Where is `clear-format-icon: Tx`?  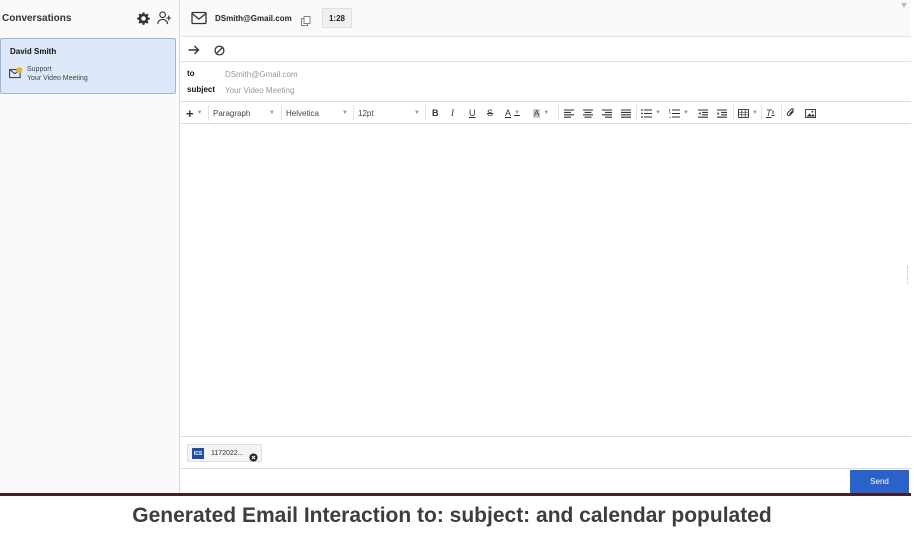
clear-format-icon: Tx is located at coordinates (770, 113).